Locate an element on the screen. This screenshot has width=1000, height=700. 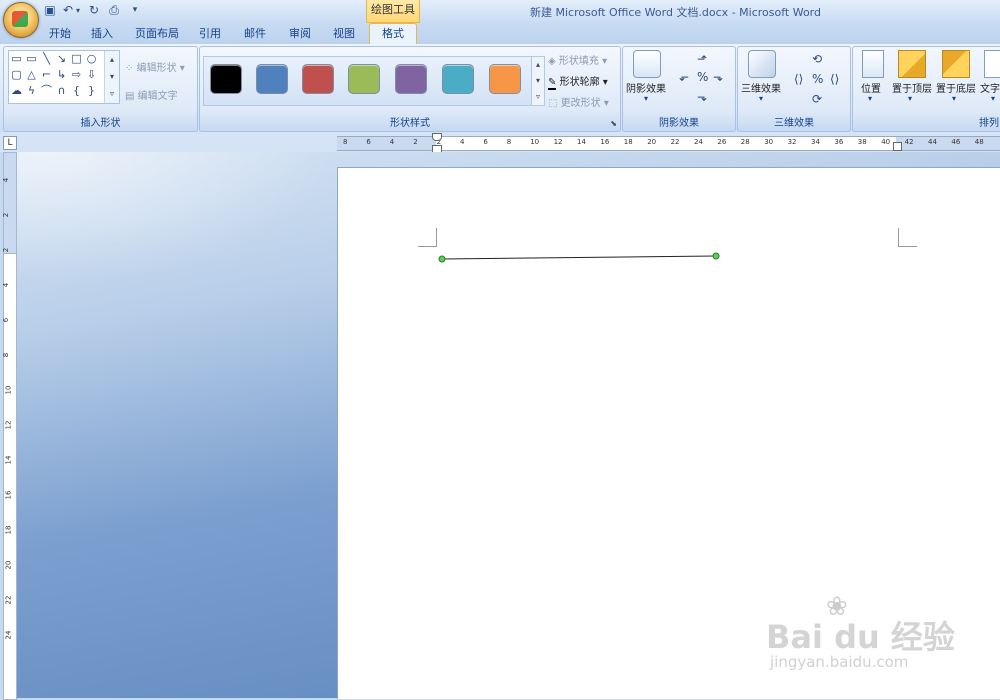
tab-home: 开始 is located at coordinates (60, 34).